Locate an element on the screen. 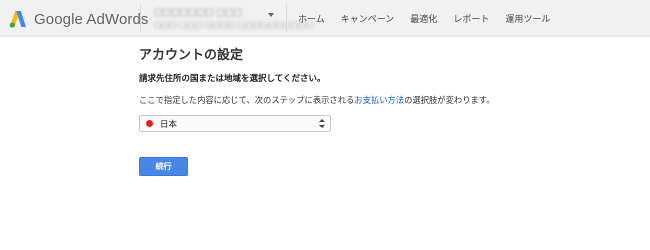 The image size is (650, 250). nav-reports: レポート is located at coordinates (471, 18).